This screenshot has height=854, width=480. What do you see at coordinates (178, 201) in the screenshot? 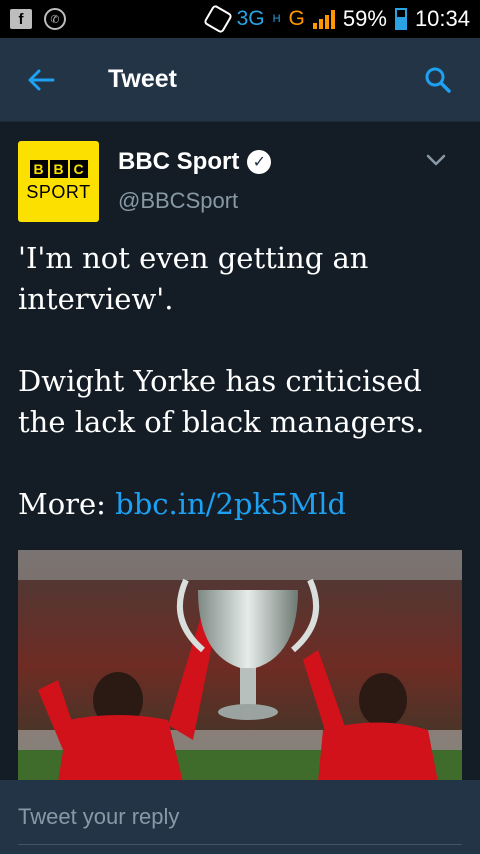
I see `author-handle: @BBCSport` at bounding box center [178, 201].